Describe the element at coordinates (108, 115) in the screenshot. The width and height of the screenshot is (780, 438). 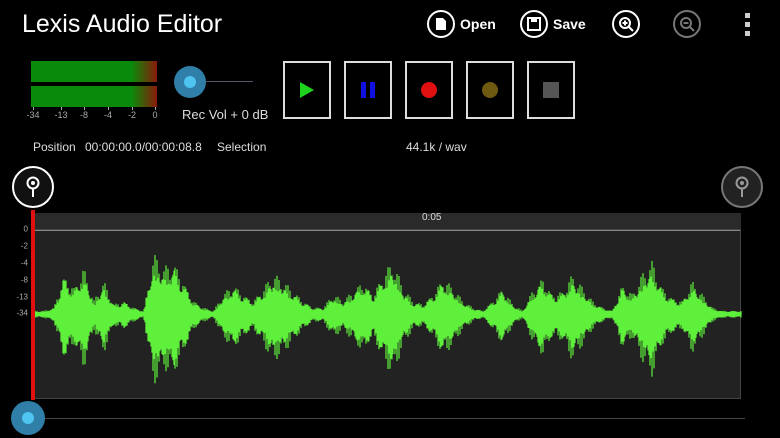
I see `meter-tick-label: -4` at that location.